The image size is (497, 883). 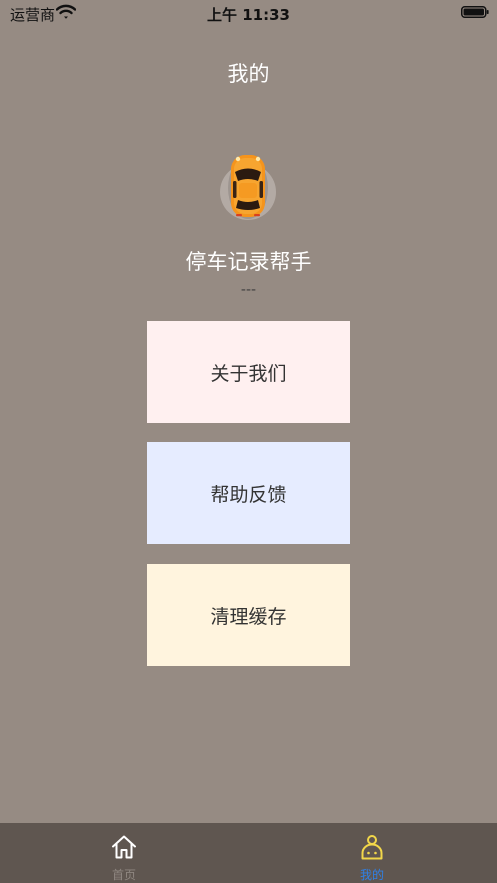 I want to click on status-bar: 运营商 上午 11:33, so click(x=248, y=13).